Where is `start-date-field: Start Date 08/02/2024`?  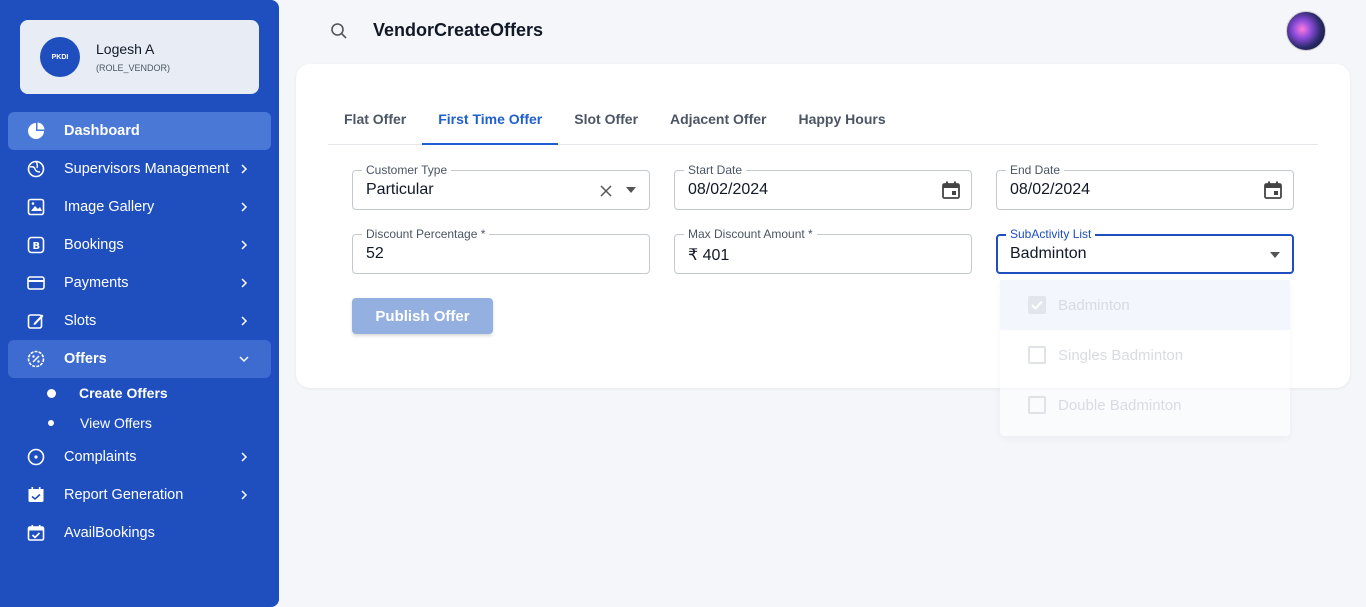 start-date-field: Start Date 08/02/2024 is located at coordinates (823, 186).